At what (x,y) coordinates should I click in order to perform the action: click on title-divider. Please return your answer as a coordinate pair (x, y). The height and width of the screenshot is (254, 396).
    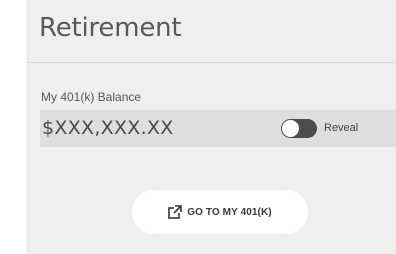
    Looking at the image, I should click on (212, 62).